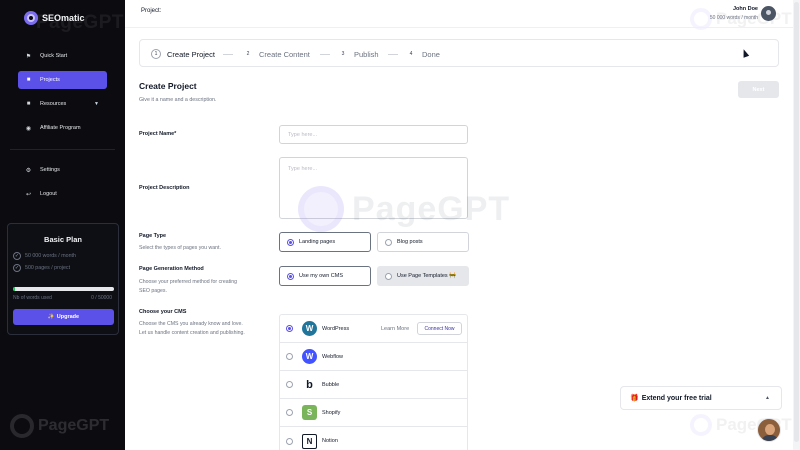 This screenshot has width=800, height=450. What do you see at coordinates (74, 425) in the screenshot?
I see `footer-watermark-text: PageGPT` at bounding box center [74, 425].